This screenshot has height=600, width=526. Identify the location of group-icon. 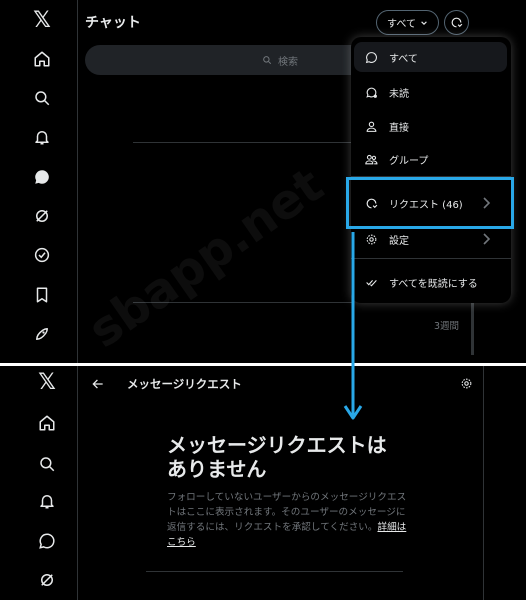
(371, 159).